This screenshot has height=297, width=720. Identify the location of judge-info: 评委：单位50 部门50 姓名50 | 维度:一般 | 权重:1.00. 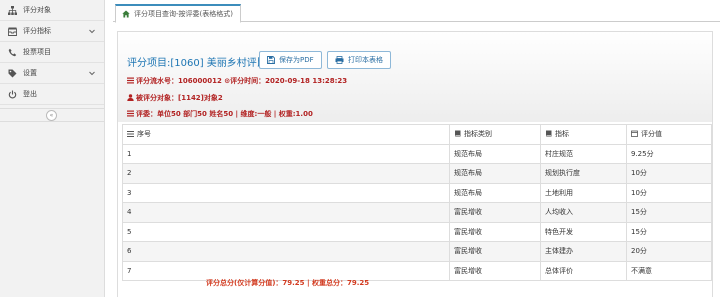
(220, 114).